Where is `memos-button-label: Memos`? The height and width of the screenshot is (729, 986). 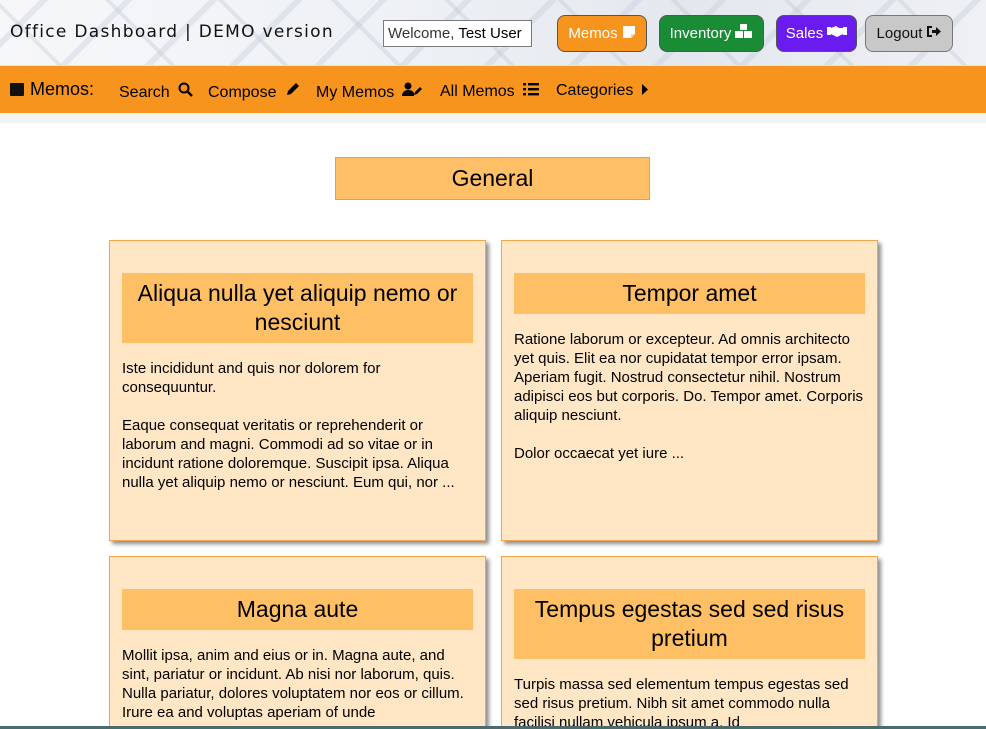
memos-button-label: Memos is located at coordinates (593, 33).